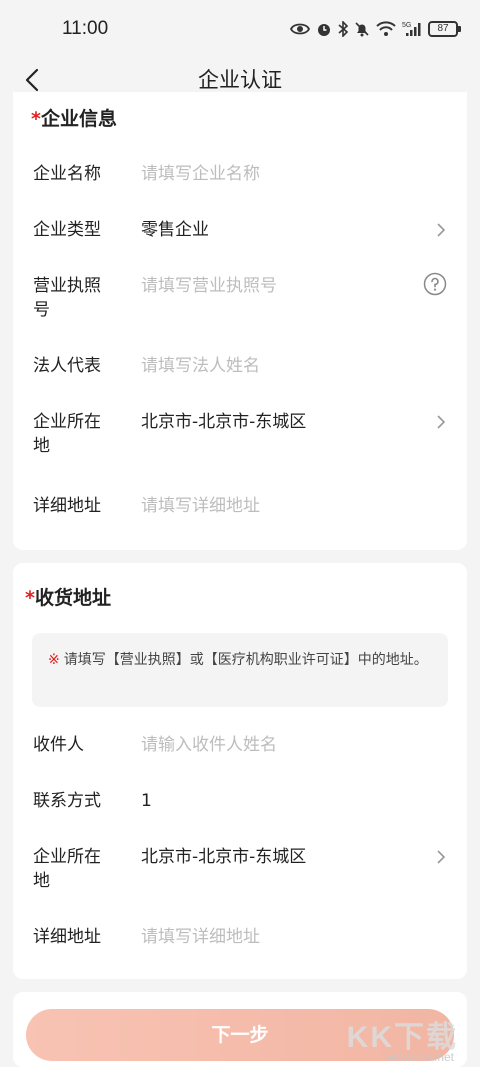  I want to click on shipping-location-row: 企业所在地 北京市-北京市-东城区, so click(240, 873).